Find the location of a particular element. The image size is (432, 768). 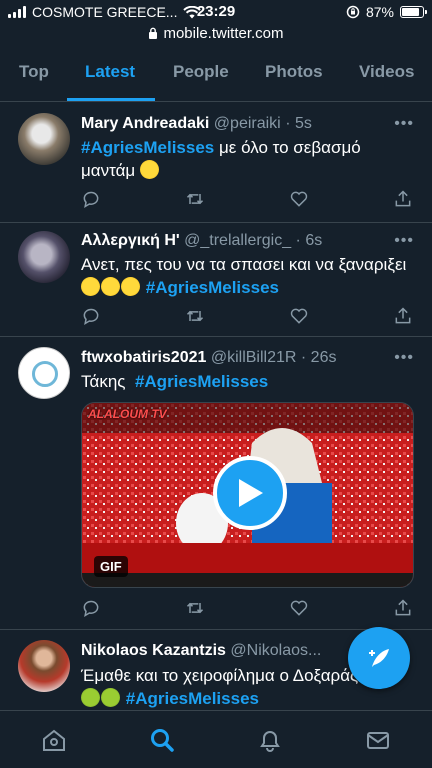

url-text: mobile.twitter.com is located at coordinates (223, 33).